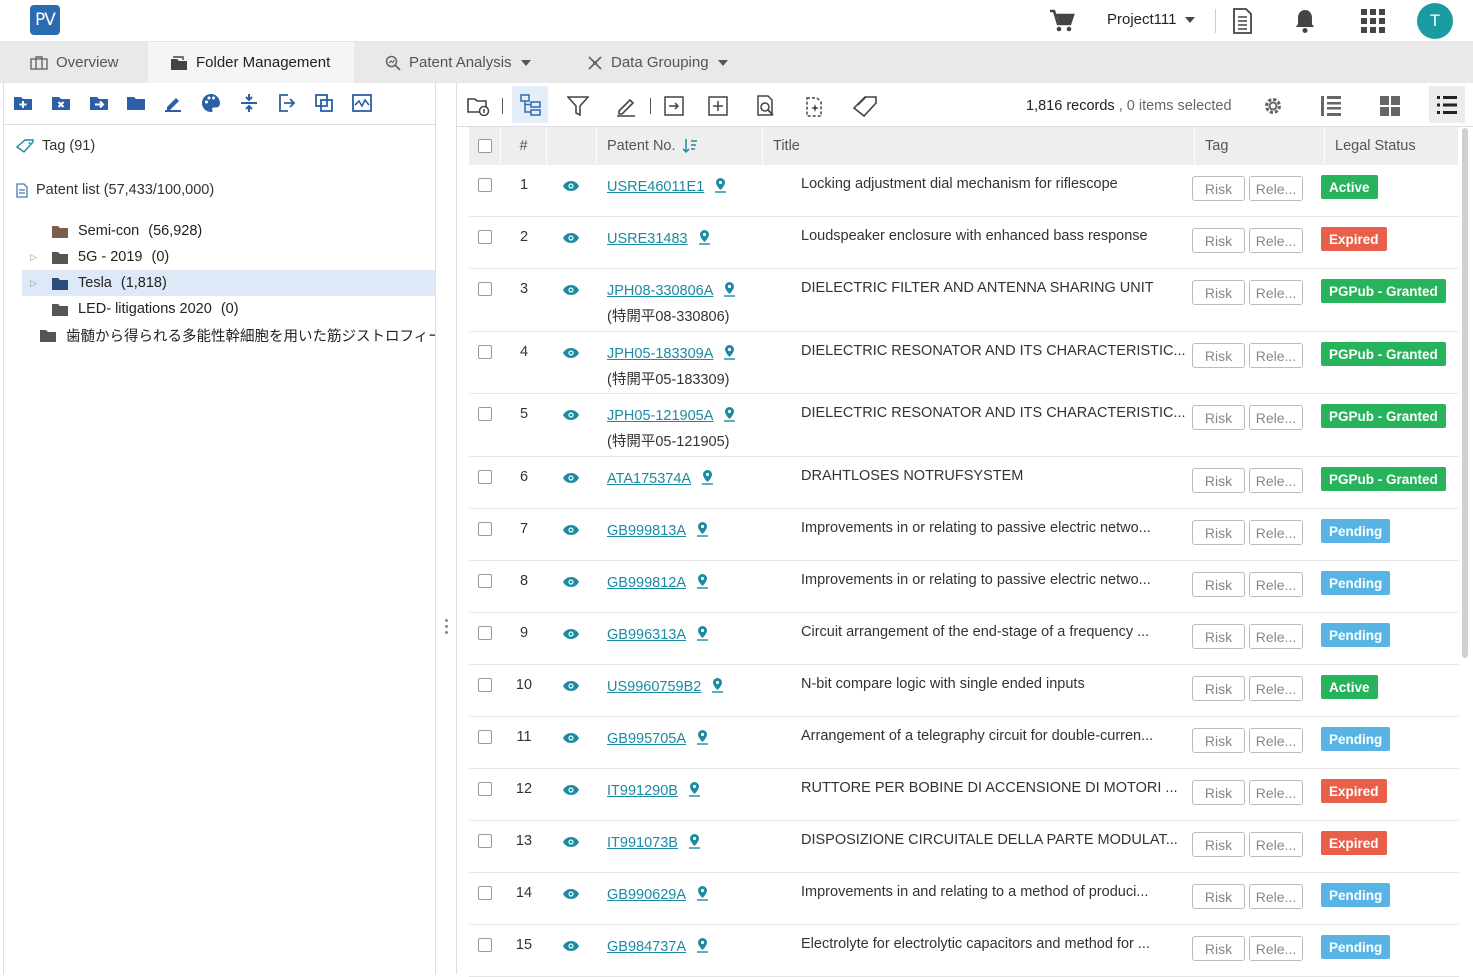 The width and height of the screenshot is (1473, 977). I want to click on highlight-icon, so click(626, 106).